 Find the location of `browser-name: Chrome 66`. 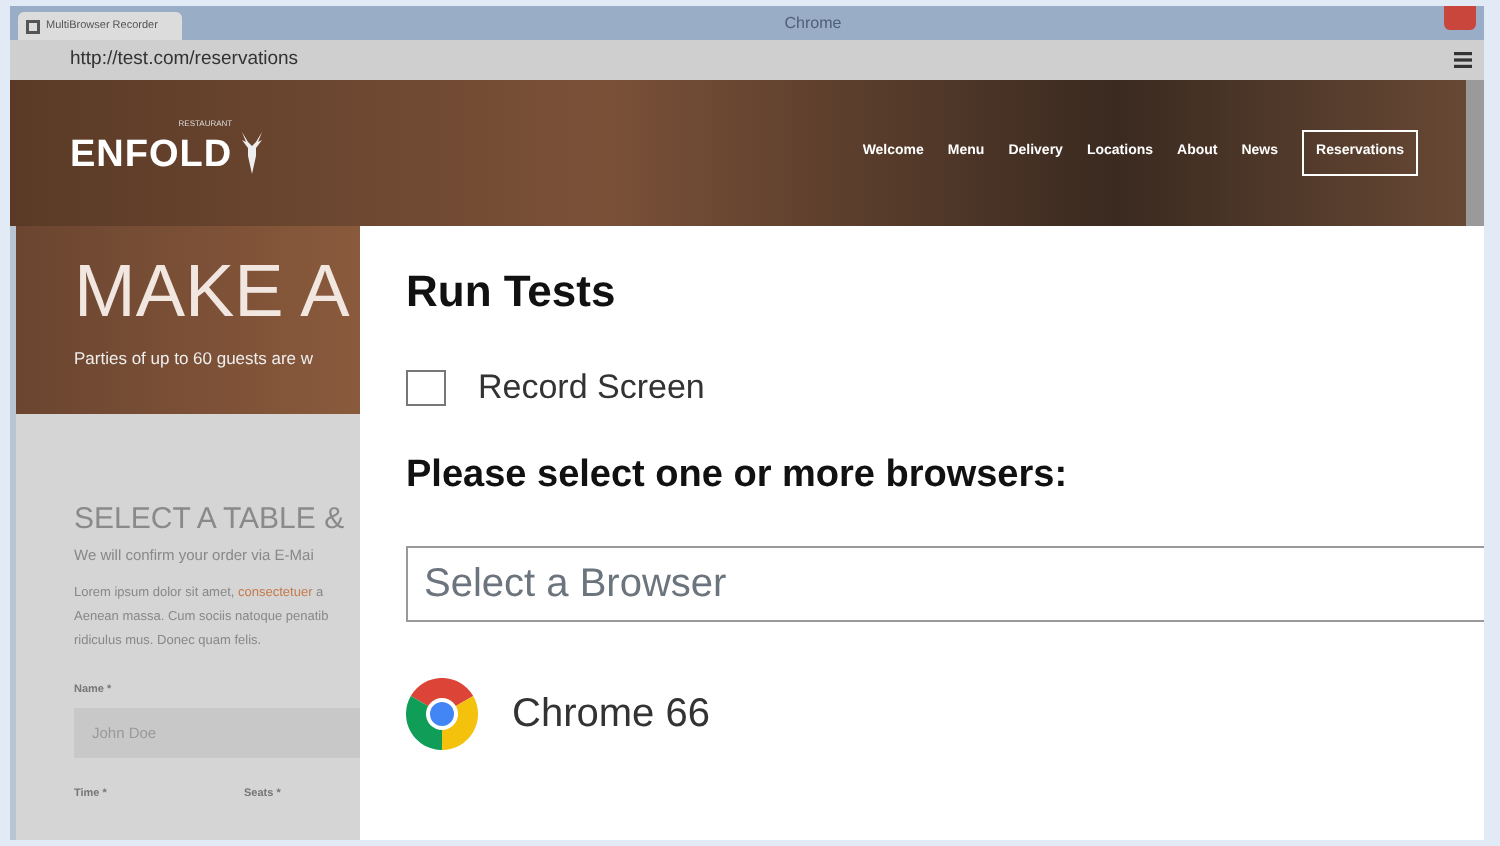

browser-name: Chrome 66 is located at coordinates (611, 714).